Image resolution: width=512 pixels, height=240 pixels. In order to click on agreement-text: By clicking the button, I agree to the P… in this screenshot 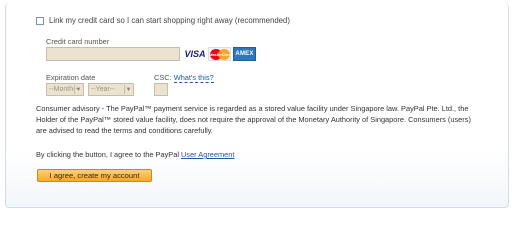, I will do `click(135, 154)`.